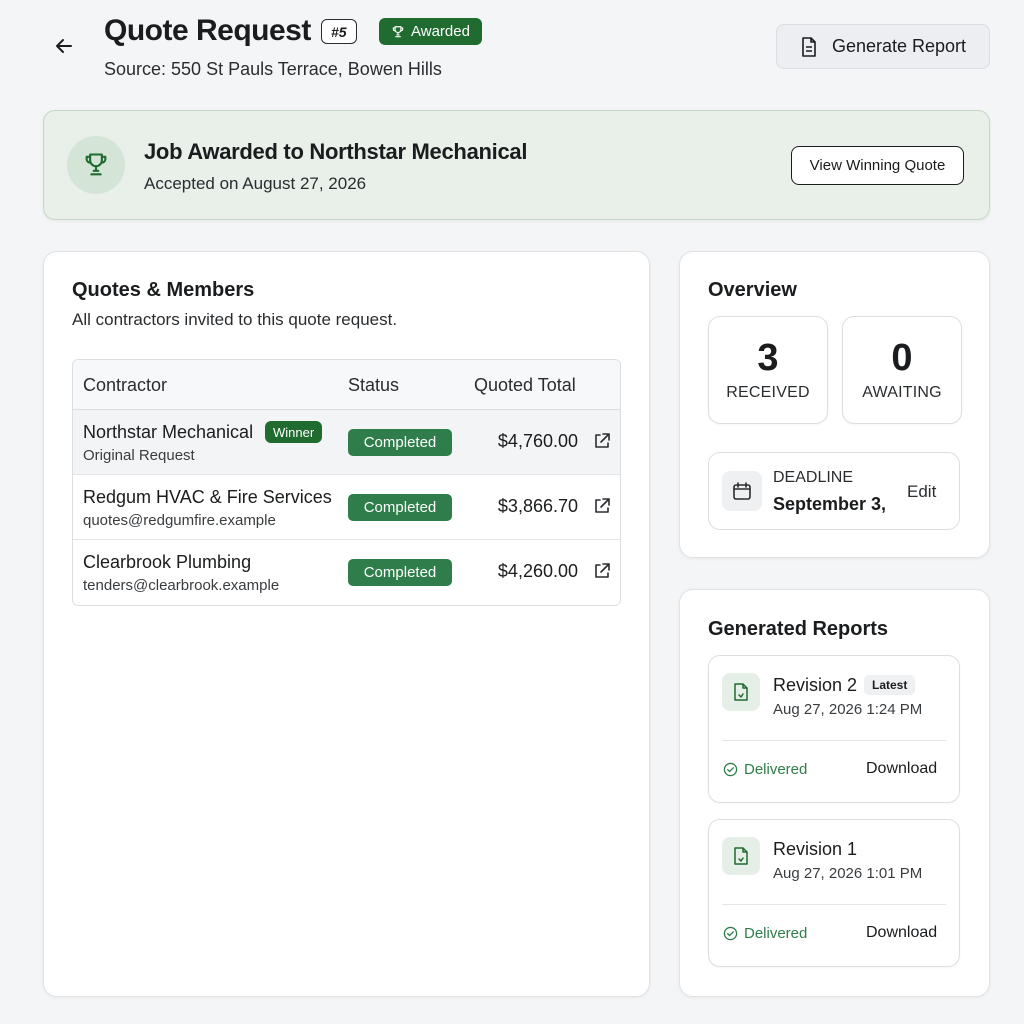  What do you see at coordinates (163, 290) in the screenshot?
I see `quotes-card-title: Quotes & Members` at bounding box center [163, 290].